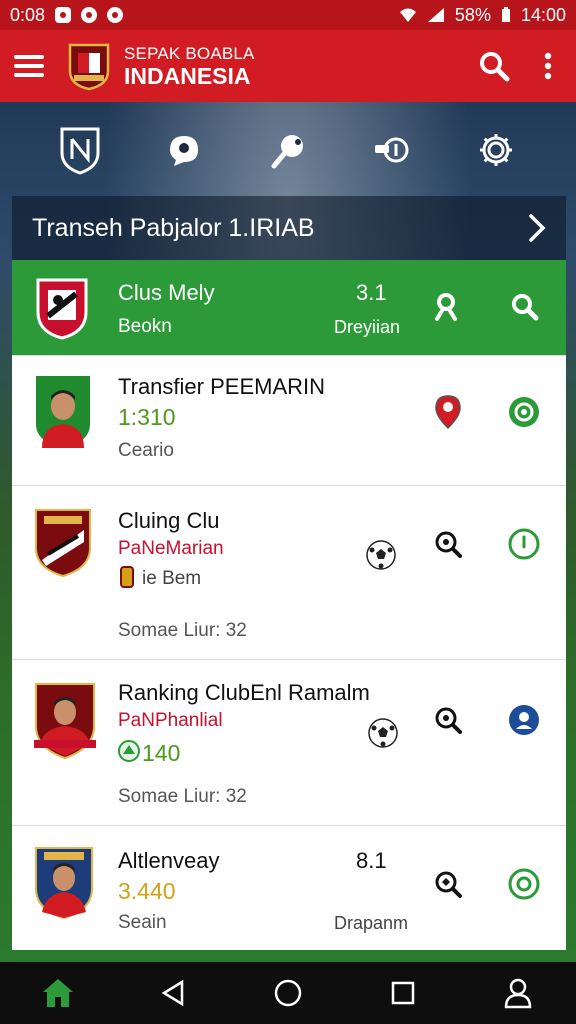 This screenshot has height=1024, width=576. I want to click on club-right-label: Dreyiian, so click(367, 327).